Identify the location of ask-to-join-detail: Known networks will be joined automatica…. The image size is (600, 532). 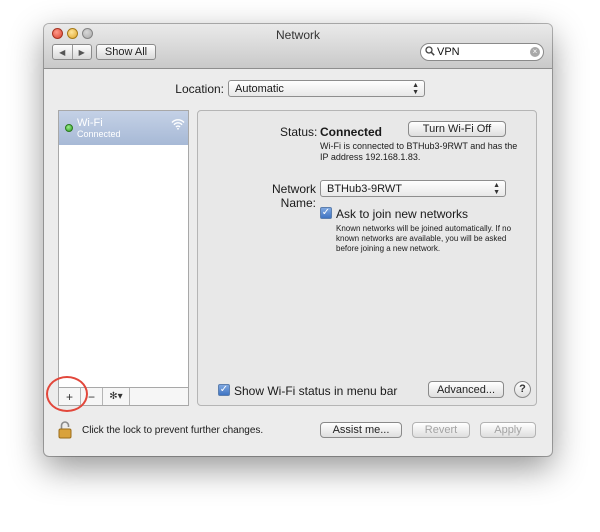
(424, 238).